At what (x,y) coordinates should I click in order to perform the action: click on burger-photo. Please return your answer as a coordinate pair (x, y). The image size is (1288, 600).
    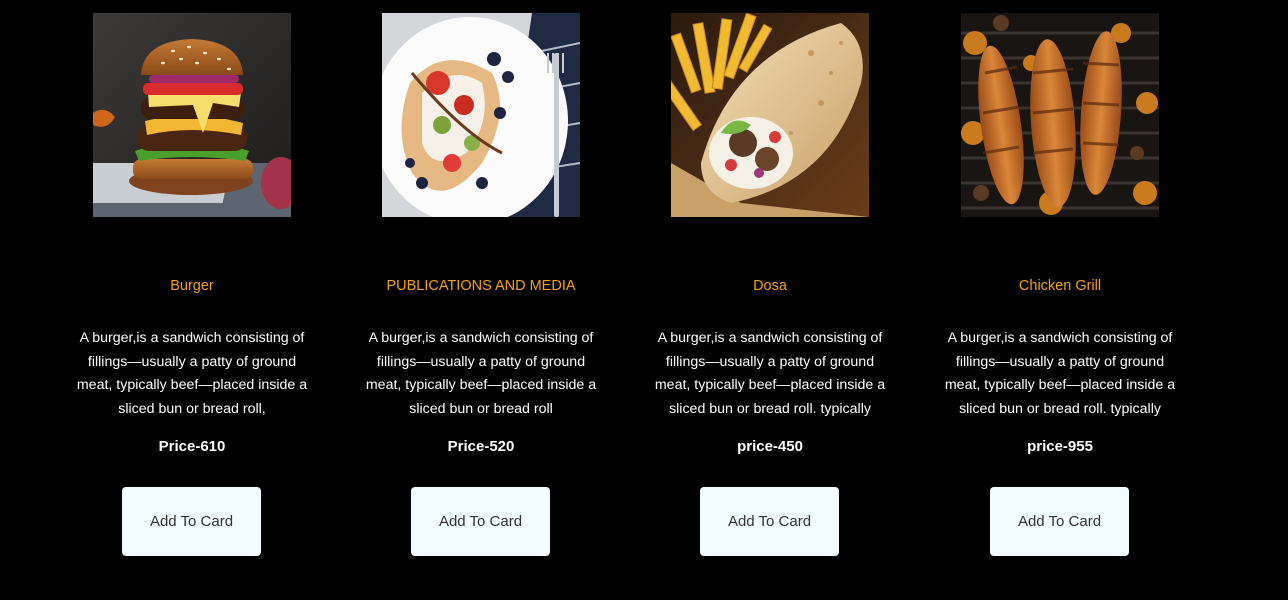
    Looking at the image, I should click on (192, 115).